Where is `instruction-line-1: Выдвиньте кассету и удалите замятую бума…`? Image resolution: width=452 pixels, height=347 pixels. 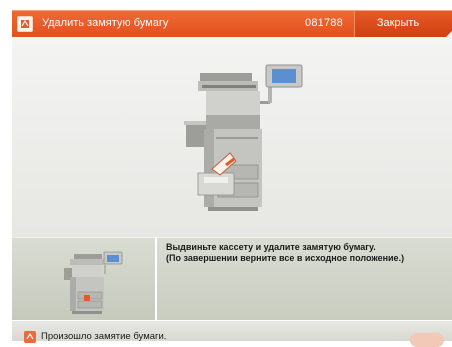
instruction-line-1: Выдвиньте кассету и удалите замятую бума… is located at coordinates (271, 247).